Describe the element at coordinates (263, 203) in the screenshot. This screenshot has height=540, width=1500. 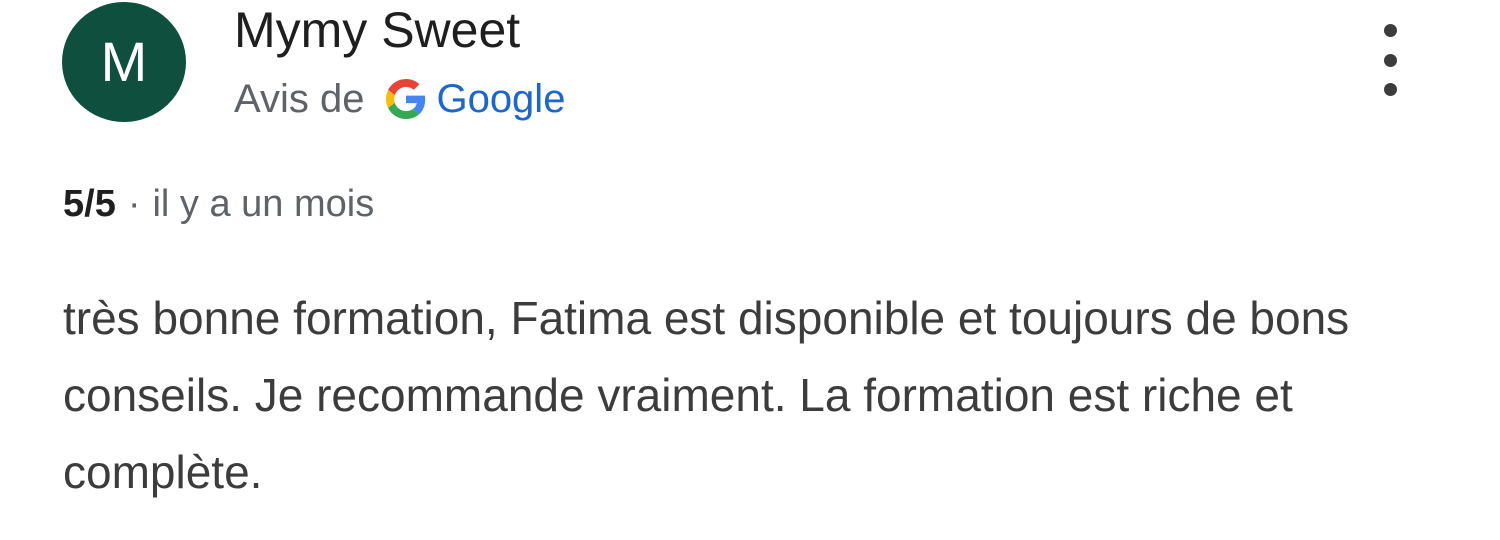
I see `review-date: il y a un mois` at that location.